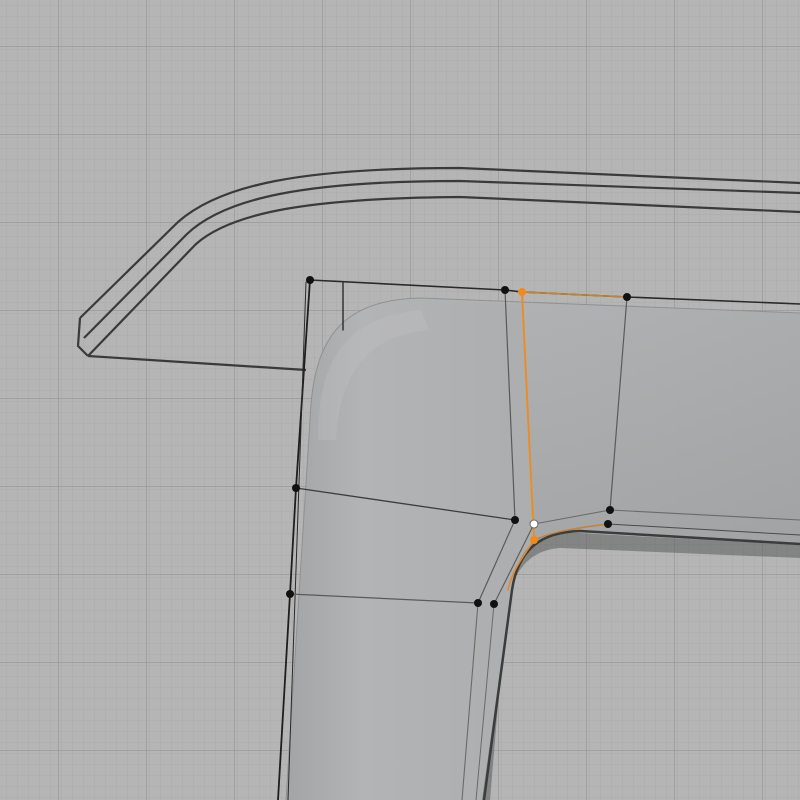 This screenshot has width=800, height=800. Describe the element at coordinates (534, 524) in the screenshot. I see `active-vertex` at that location.